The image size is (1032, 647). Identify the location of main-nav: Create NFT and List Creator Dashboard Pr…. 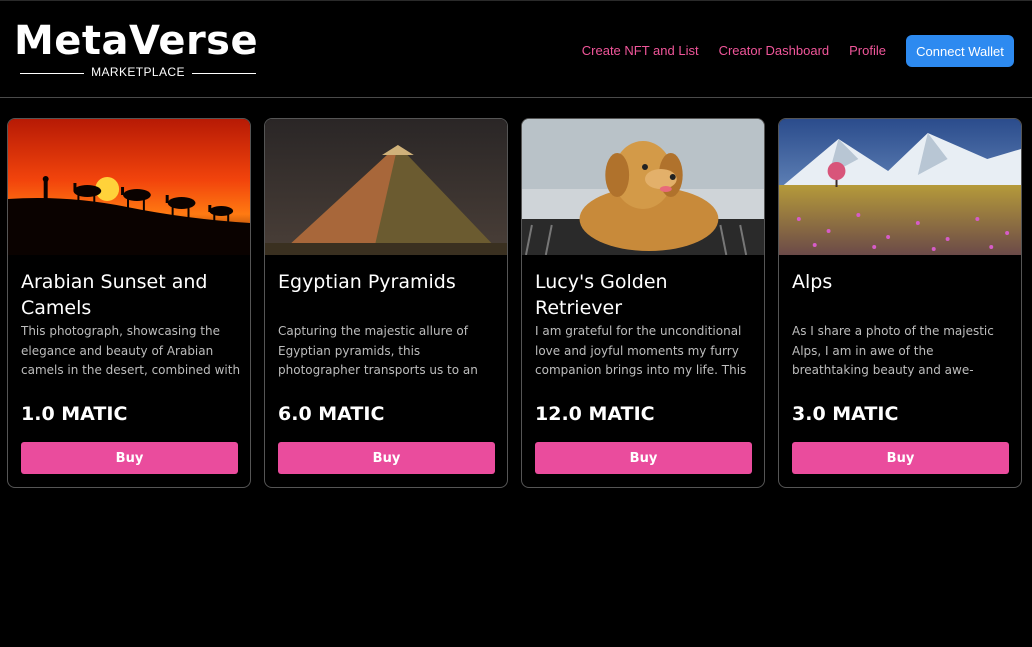
(734, 50).